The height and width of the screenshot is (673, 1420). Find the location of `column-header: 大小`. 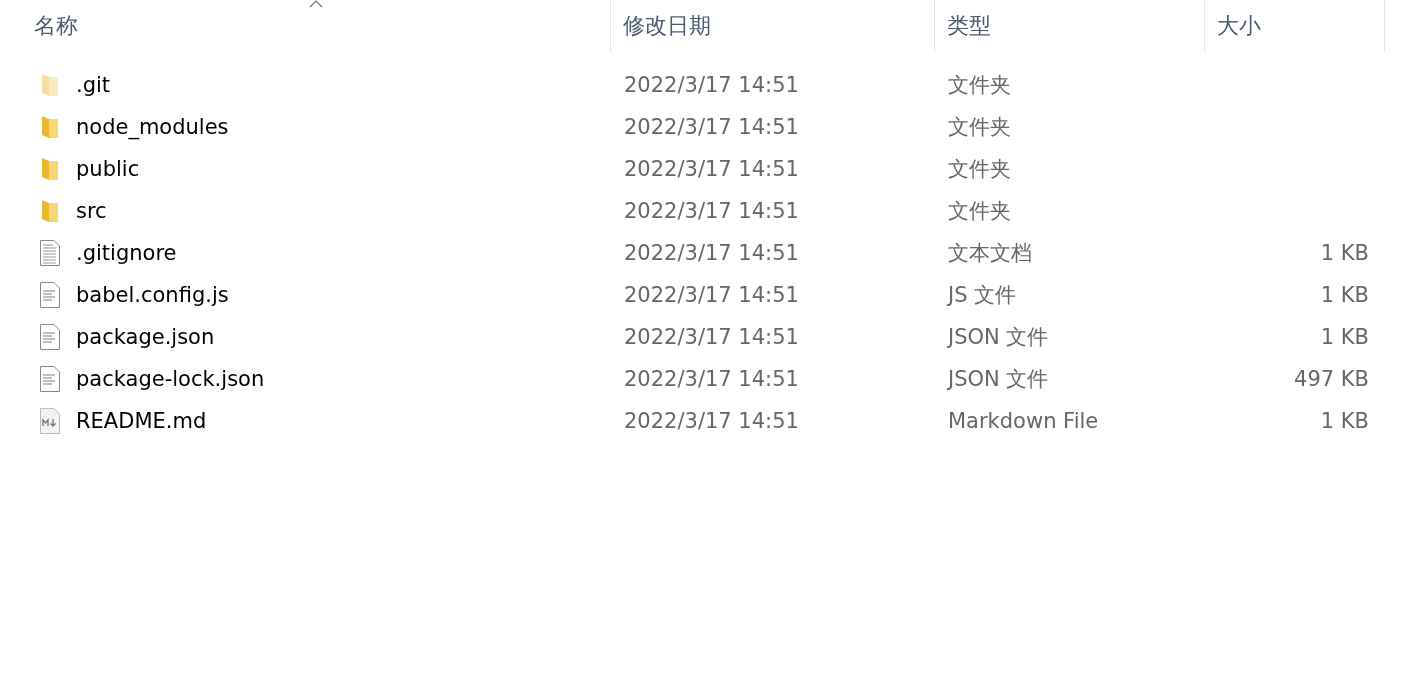

column-header: 大小 is located at coordinates (1239, 26).